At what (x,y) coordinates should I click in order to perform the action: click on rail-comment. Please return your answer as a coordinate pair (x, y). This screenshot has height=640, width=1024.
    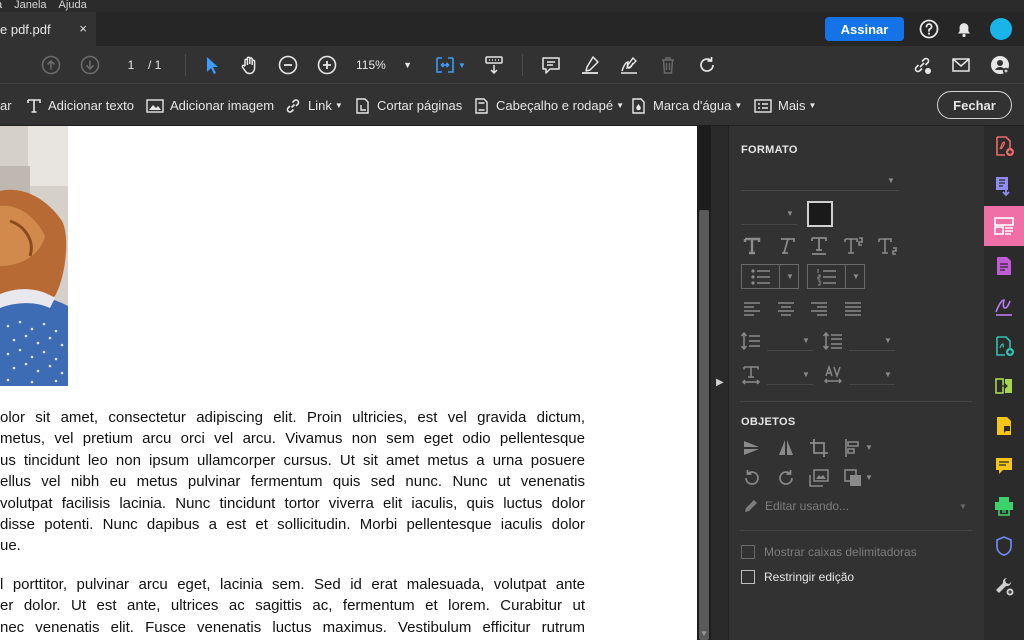
    Looking at the image, I should click on (1004, 466).